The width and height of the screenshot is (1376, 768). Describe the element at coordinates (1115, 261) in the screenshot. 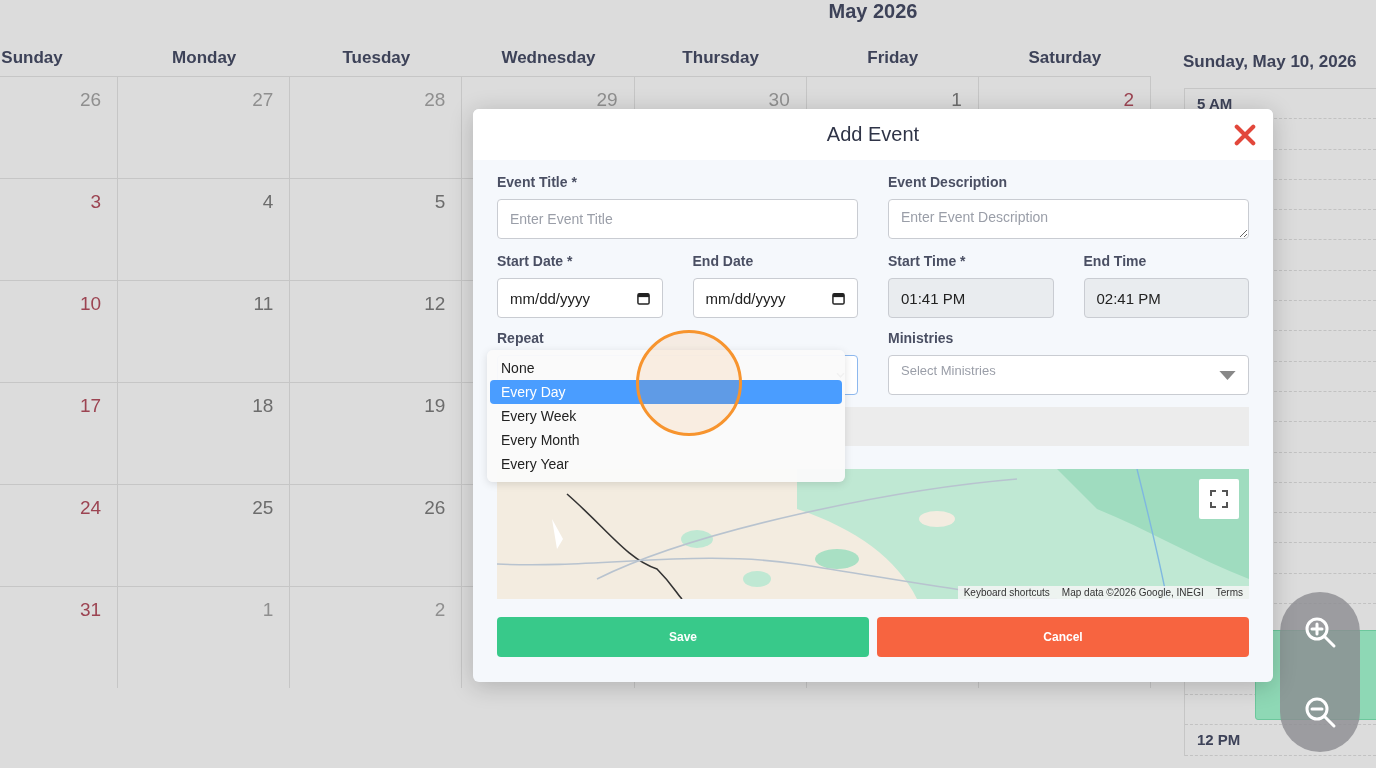

I see `field-label: End Time` at that location.